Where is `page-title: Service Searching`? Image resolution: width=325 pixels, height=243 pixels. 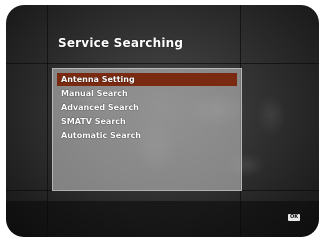
page-title: Service Searching is located at coordinates (121, 43).